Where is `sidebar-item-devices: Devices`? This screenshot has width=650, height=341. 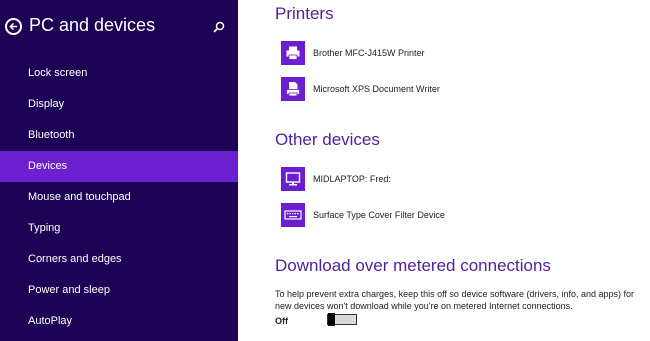 sidebar-item-devices: Devices is located at coordinates (119, 166).